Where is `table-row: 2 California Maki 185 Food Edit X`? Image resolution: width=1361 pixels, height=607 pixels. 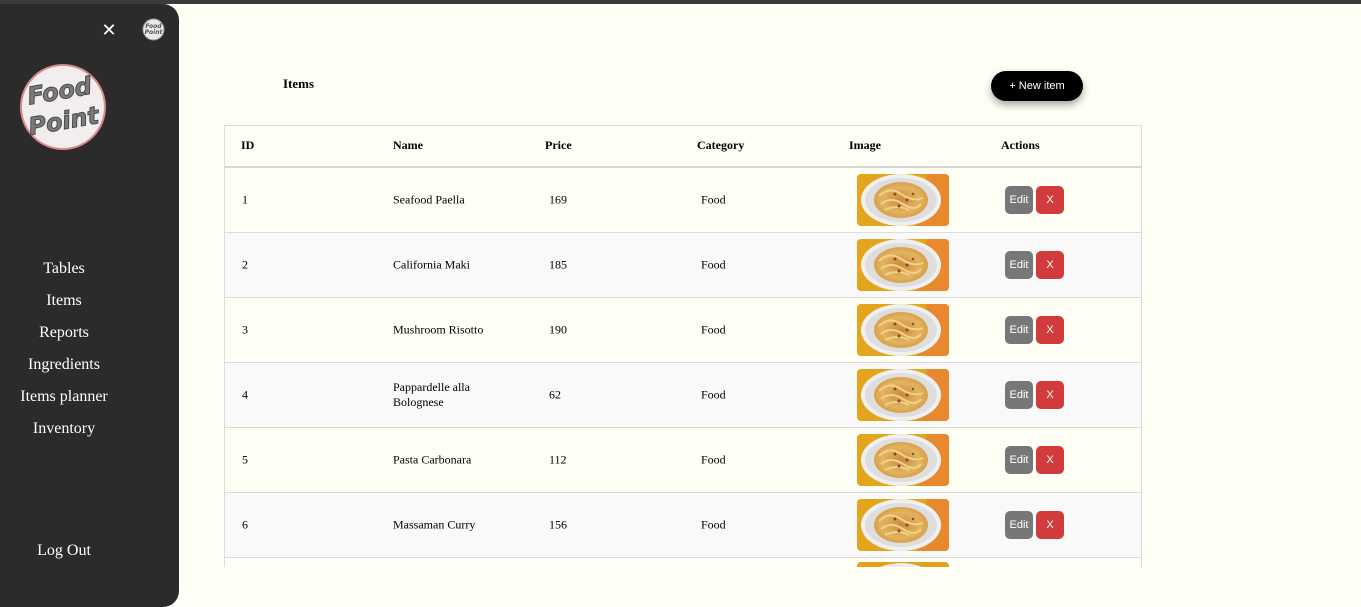
table-row: 2 California Maki 185 Food Edit X is located at coordinates (683, 265).